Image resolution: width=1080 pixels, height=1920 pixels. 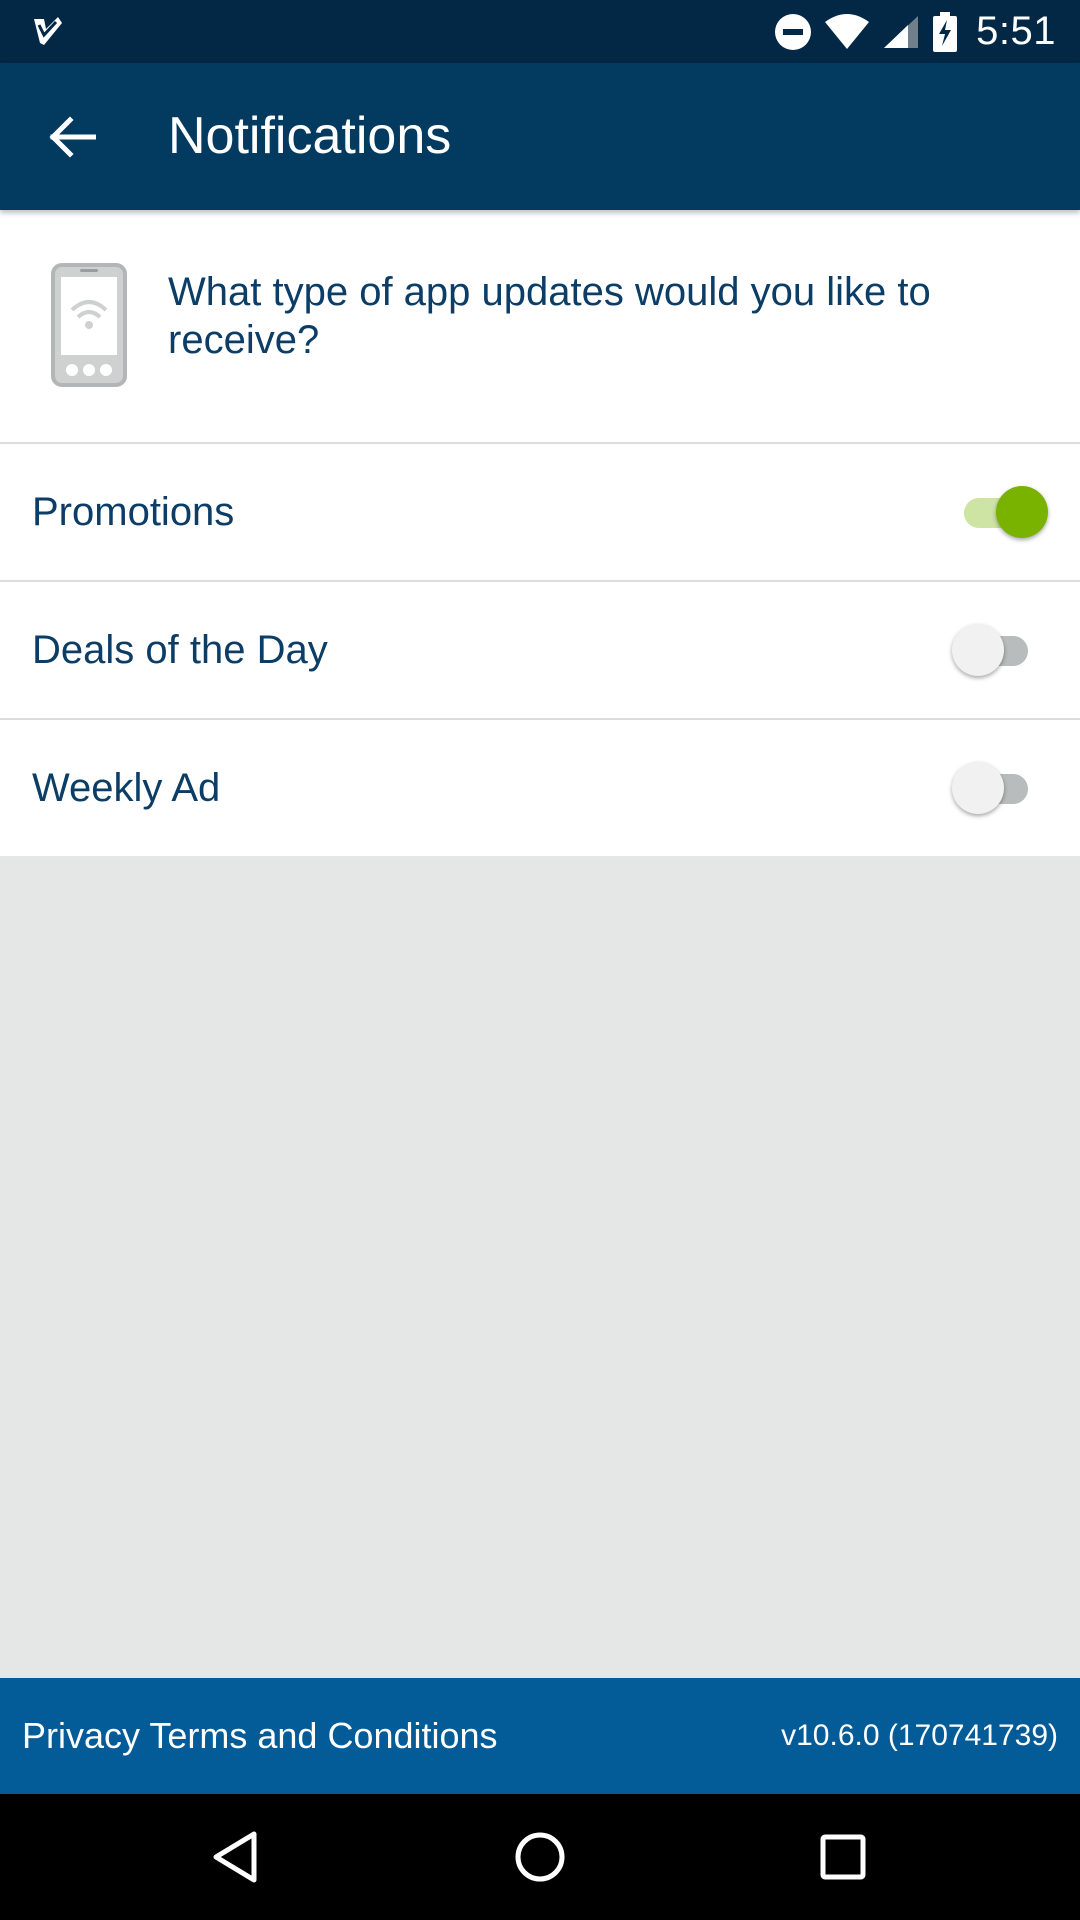 I want to click on deals-of-the-day-toggle, so click(x=996, y=650).